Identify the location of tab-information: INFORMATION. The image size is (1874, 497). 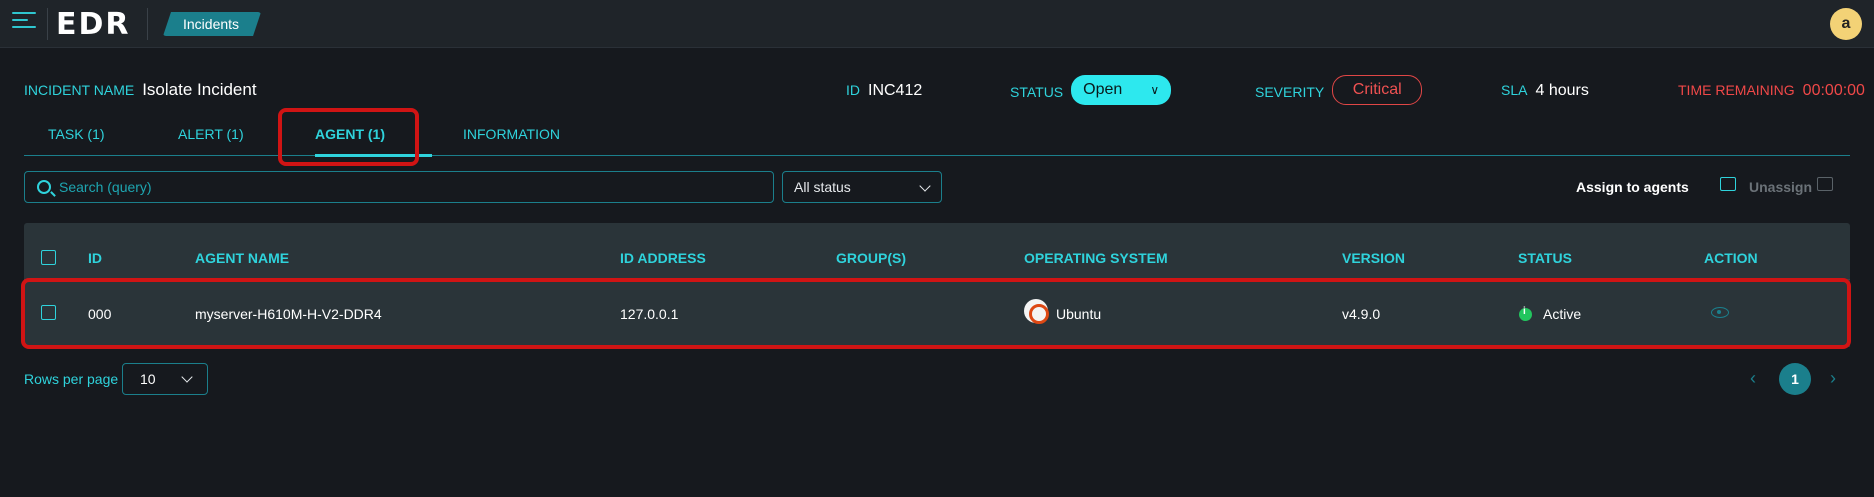
(511, 134).